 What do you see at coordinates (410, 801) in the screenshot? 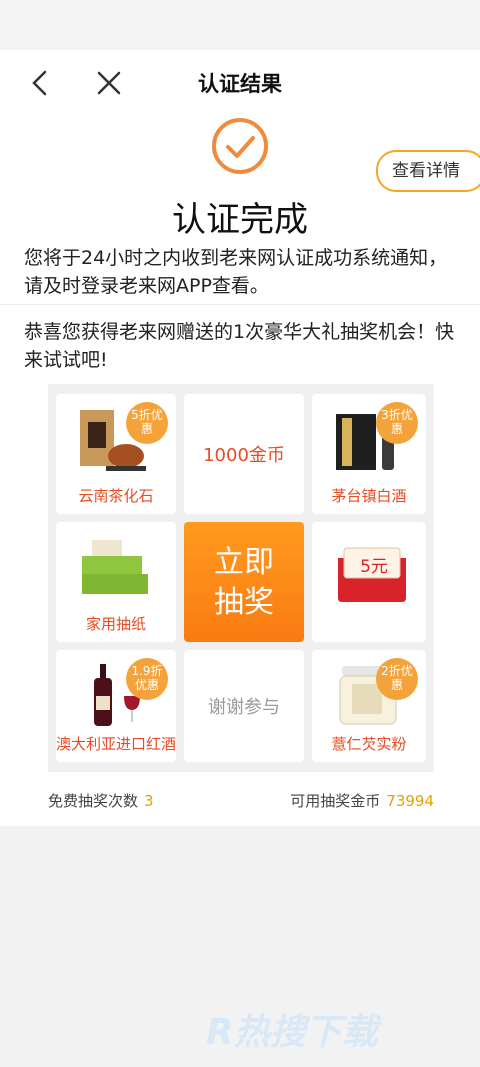
I see `coins-value: 73994` at bounding box center [410, 801].